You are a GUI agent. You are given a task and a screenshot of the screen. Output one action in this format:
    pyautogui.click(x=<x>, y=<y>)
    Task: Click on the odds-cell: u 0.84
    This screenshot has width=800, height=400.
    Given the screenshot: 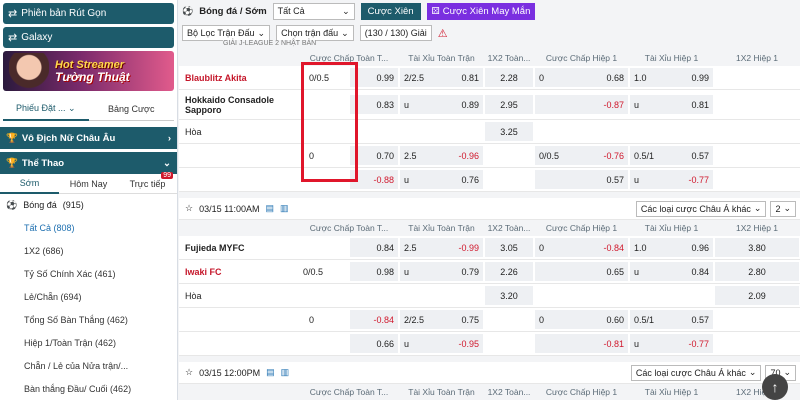 What is the action you would take?
    pyautogui.click(x=671, y=271)
    